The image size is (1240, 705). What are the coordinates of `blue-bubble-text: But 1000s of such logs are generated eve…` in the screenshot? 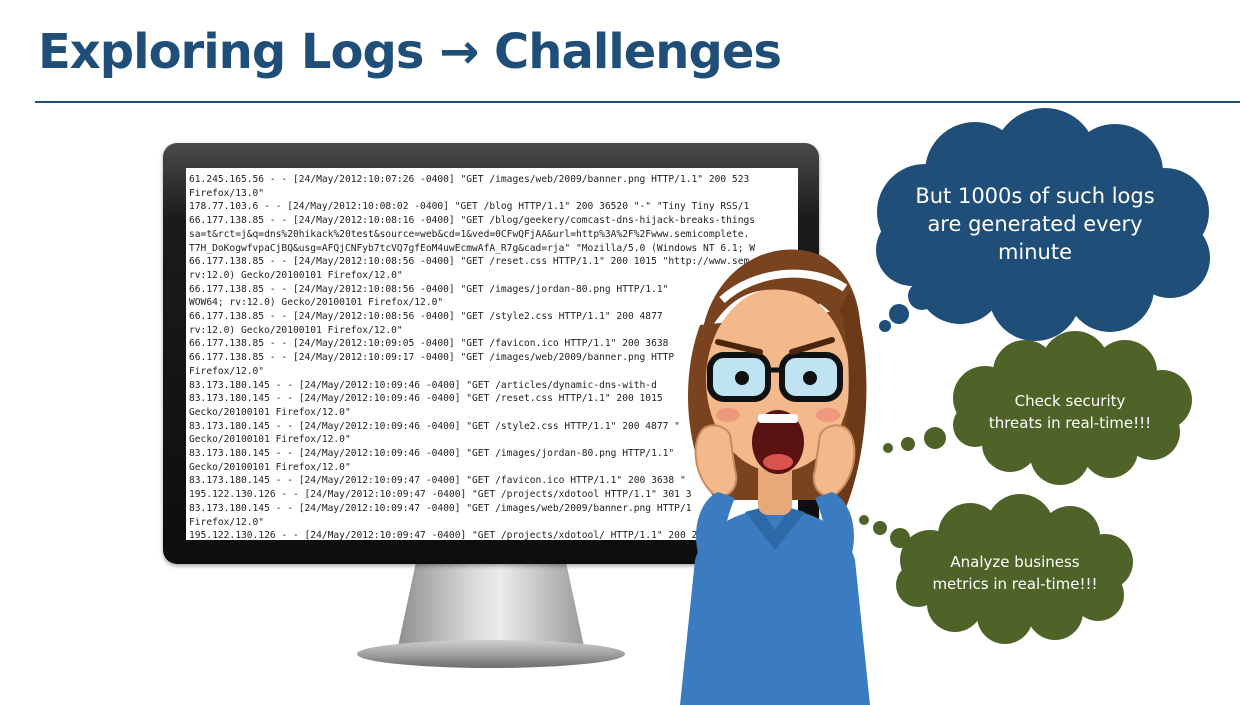 It's located at (1035, 224).